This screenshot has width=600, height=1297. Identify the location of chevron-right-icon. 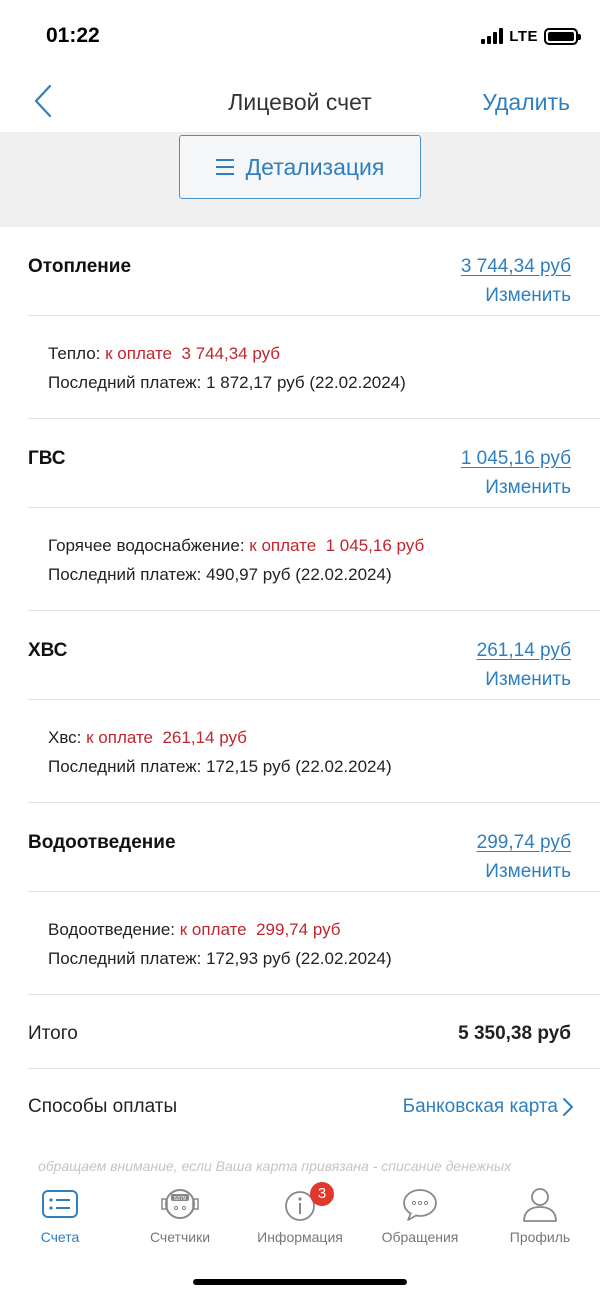
(568, 1107).